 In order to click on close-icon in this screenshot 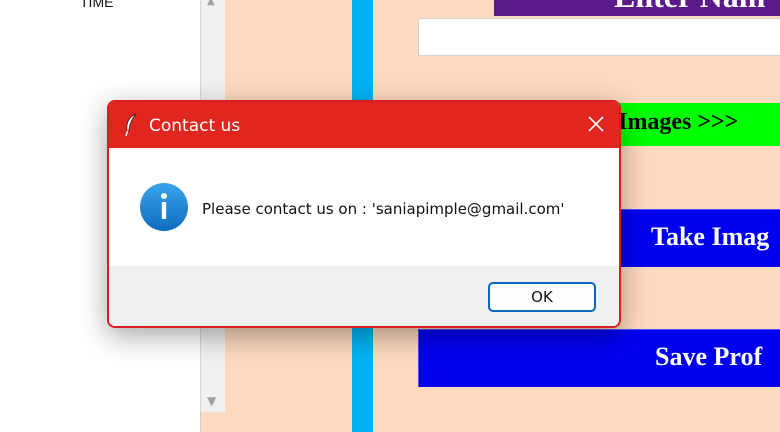, I will do `click(596, 124)`.